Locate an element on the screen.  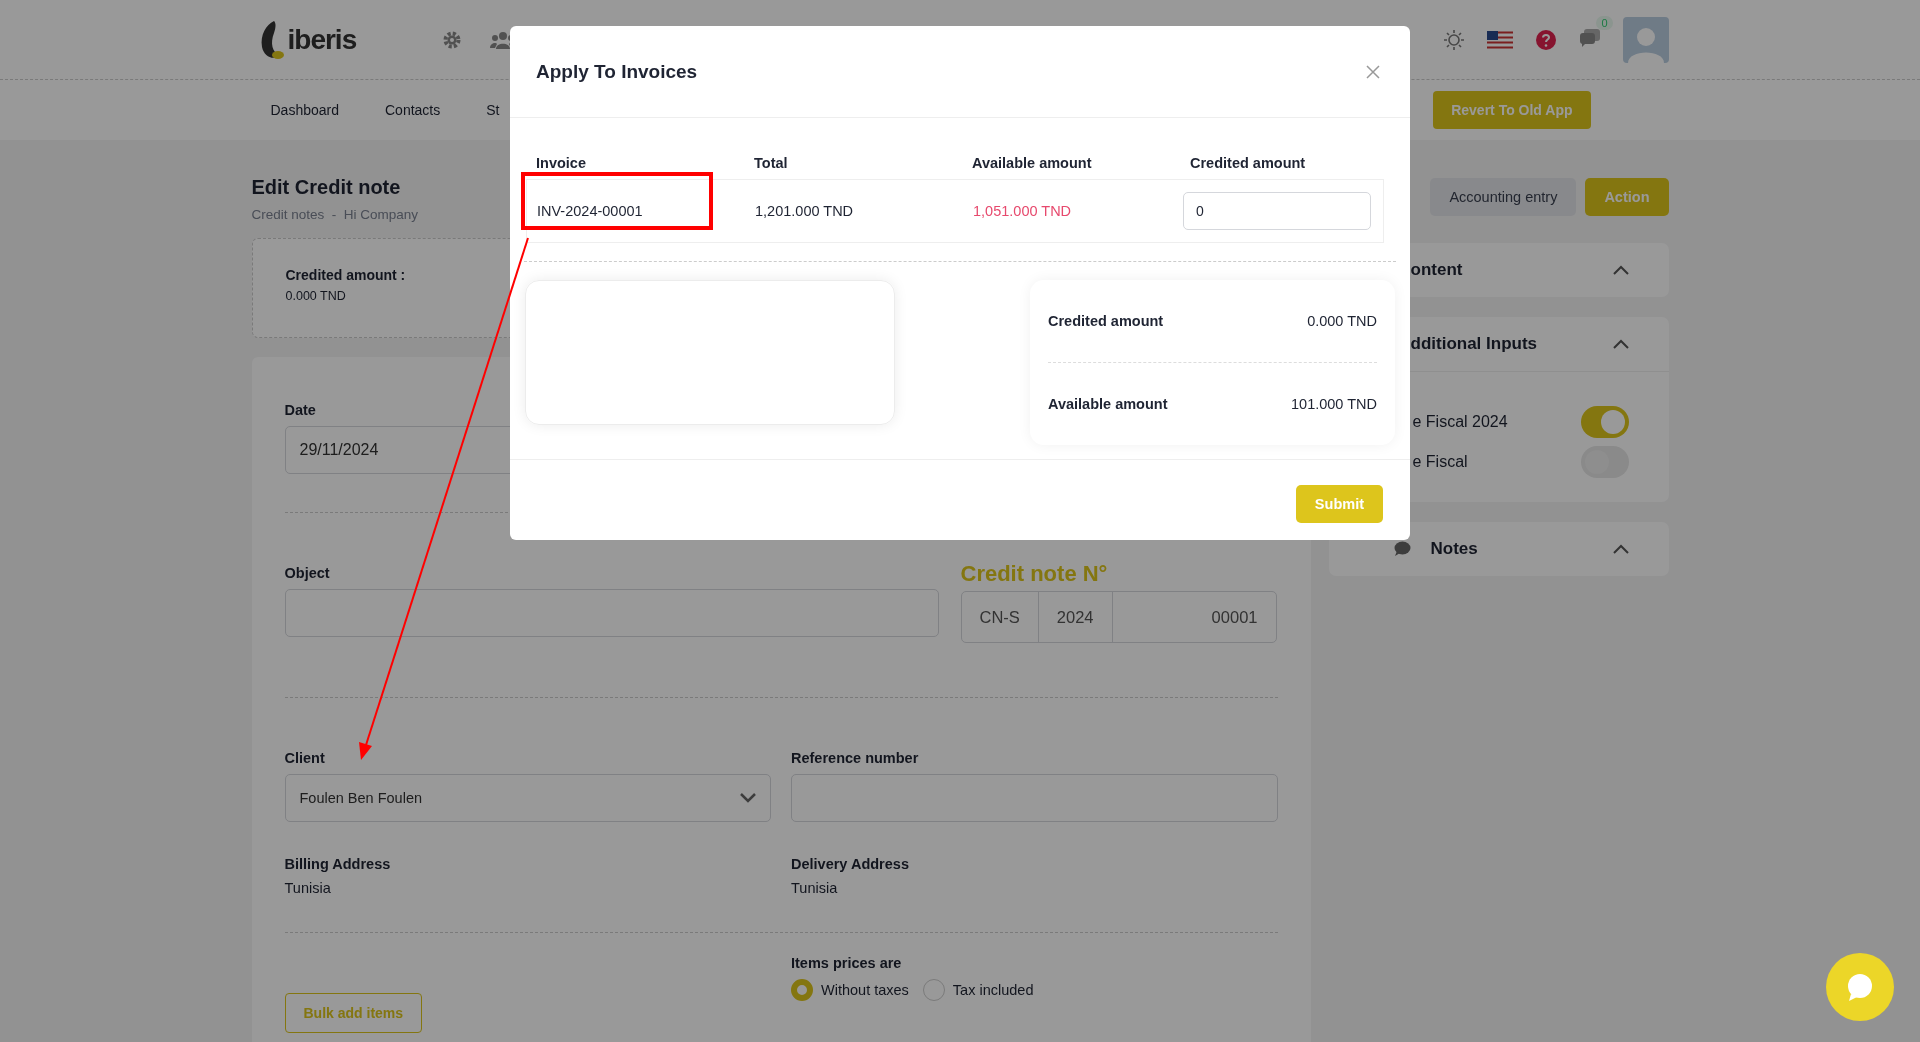
field-label: Client is located at coordinates (304, 758).